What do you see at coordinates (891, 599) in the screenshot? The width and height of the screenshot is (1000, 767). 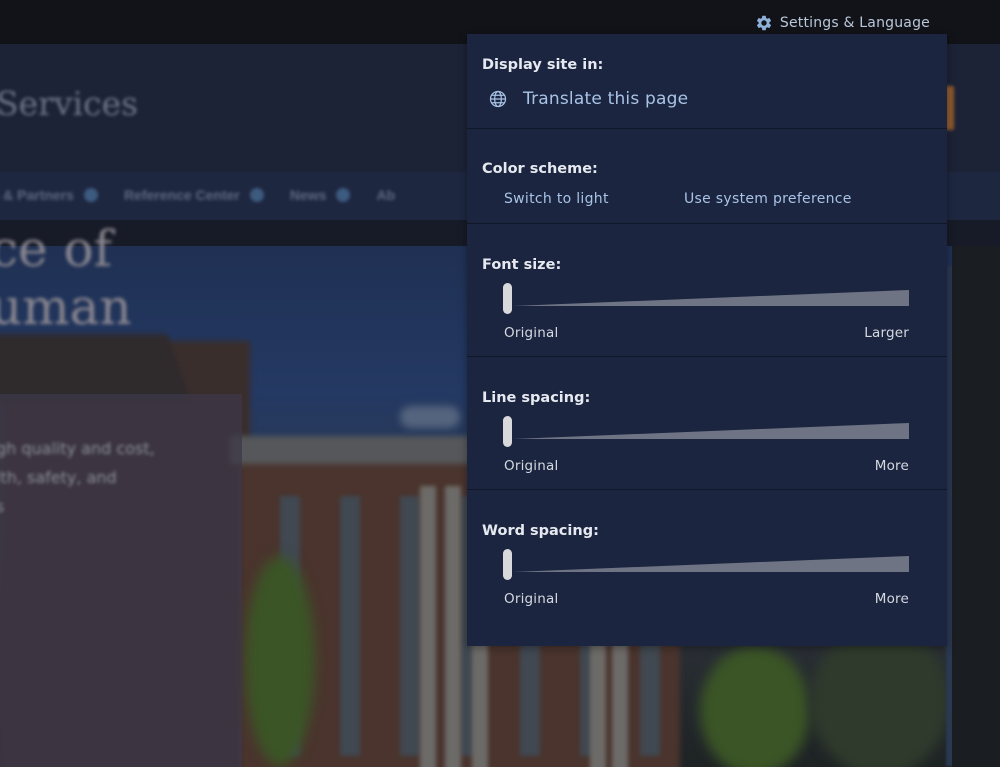 I see `word-spacing-max-label: More` at bounding box center [891, 599].